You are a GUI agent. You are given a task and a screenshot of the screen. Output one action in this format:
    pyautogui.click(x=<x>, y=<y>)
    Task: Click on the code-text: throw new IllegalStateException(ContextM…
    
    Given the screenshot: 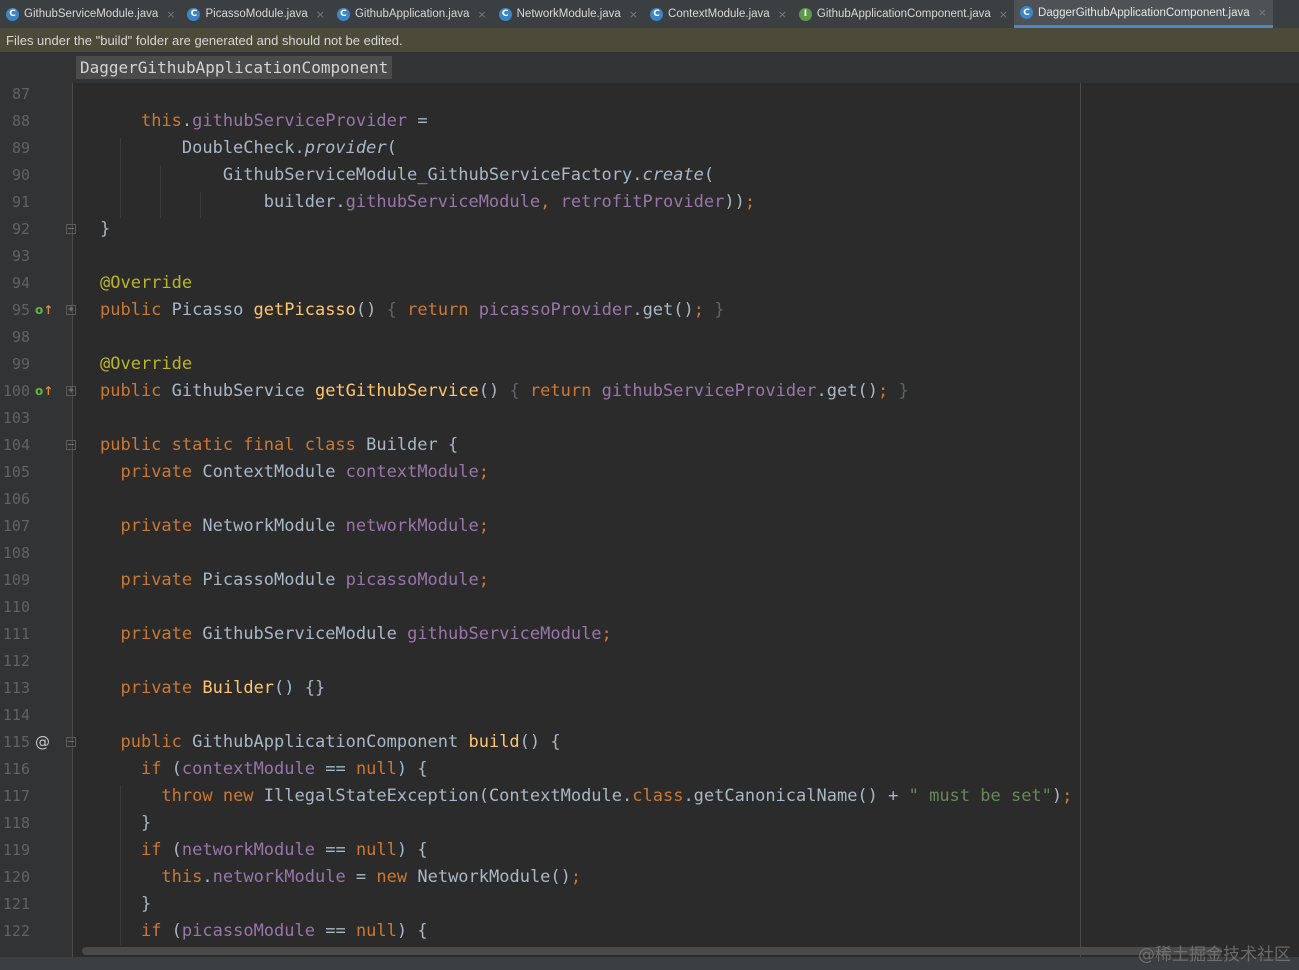 What is the action you would take?
    pyautogui.click(x=586, y=796)
    